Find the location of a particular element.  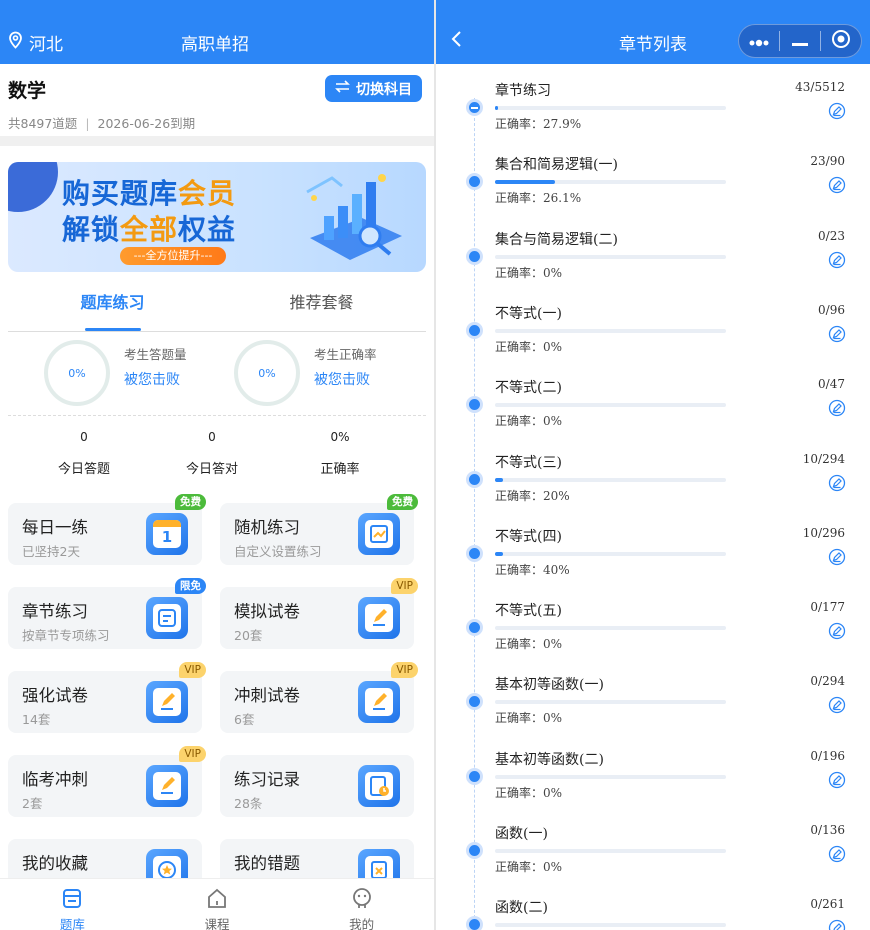

nav-profile: 我的 is located at coordinates (361, 904).